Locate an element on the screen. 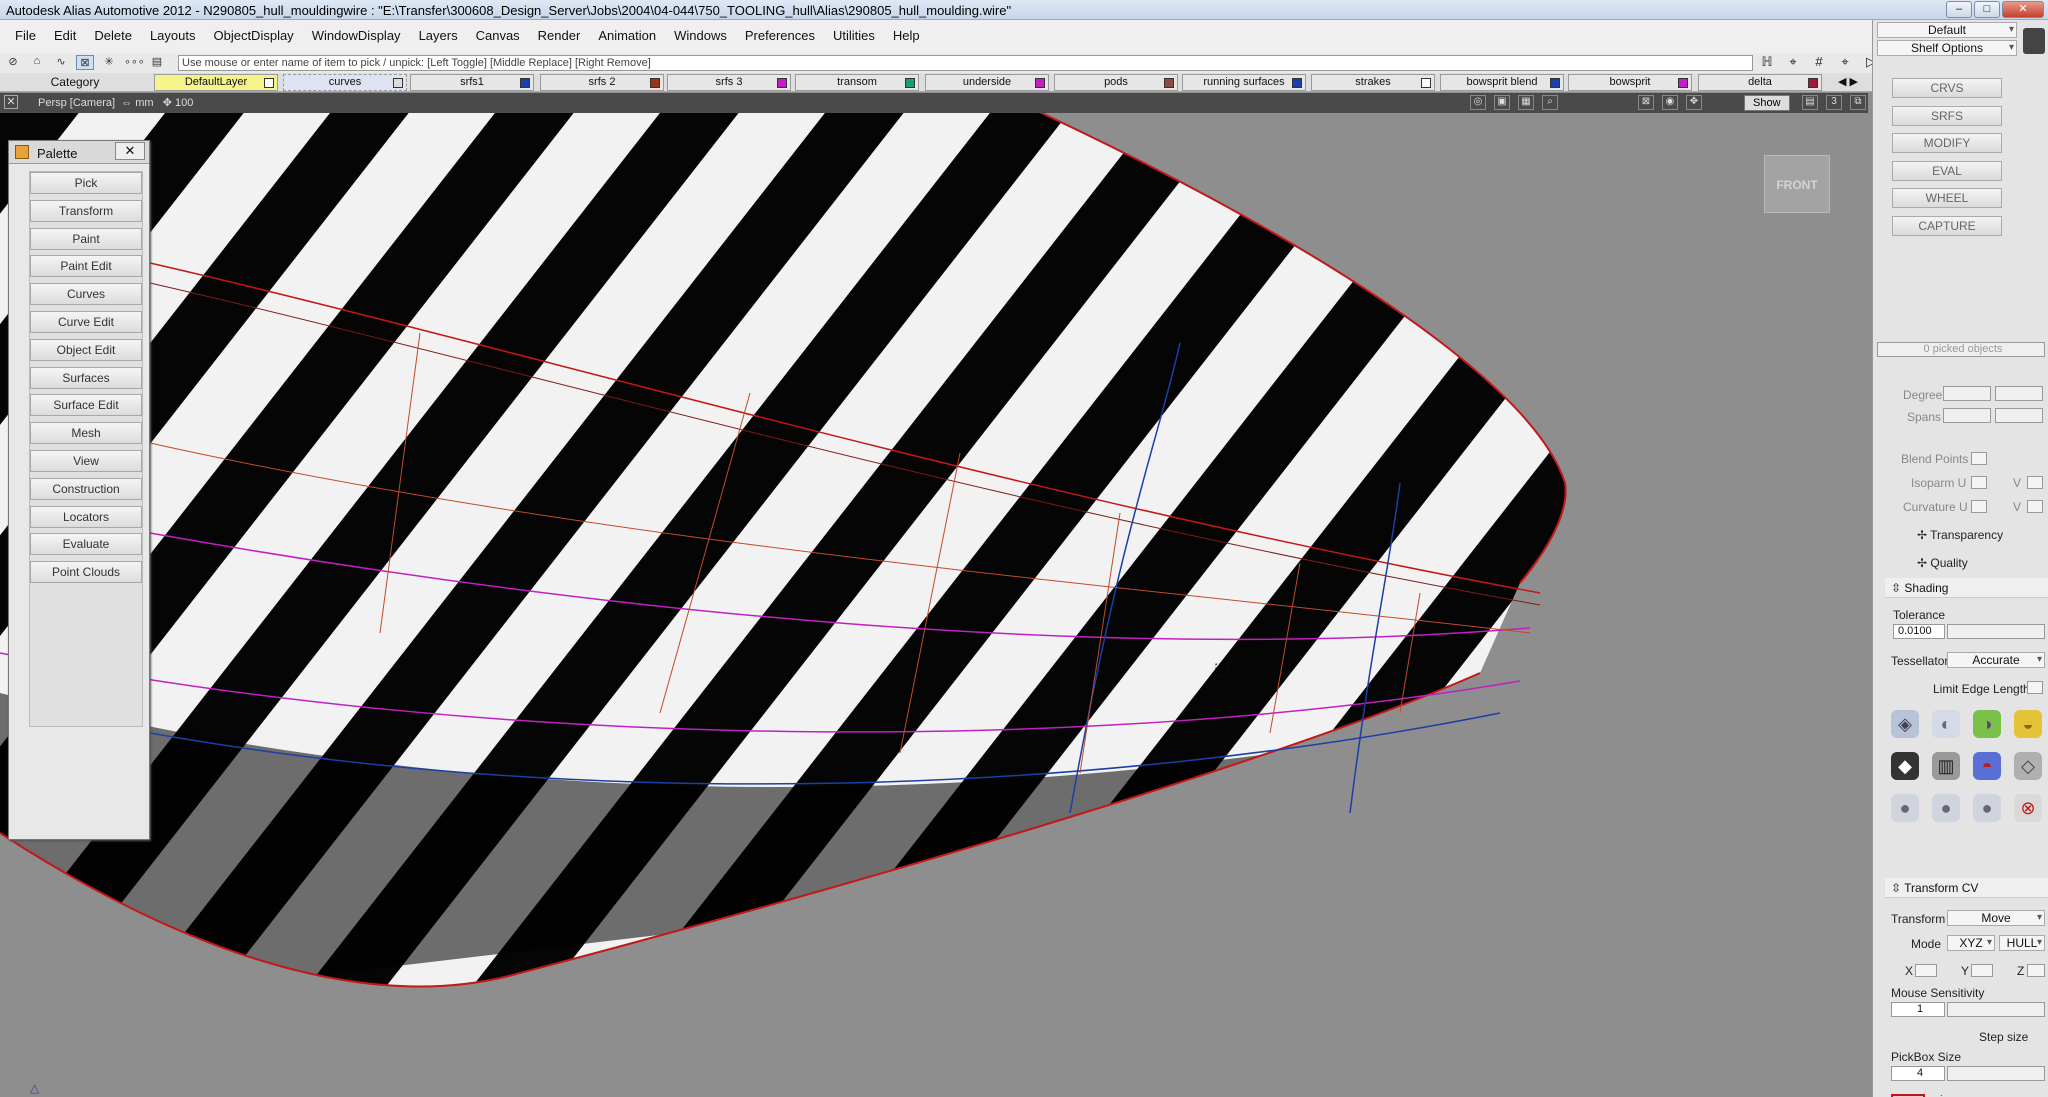  layout-icon: ▤ is located at coordinates (1810, 102).